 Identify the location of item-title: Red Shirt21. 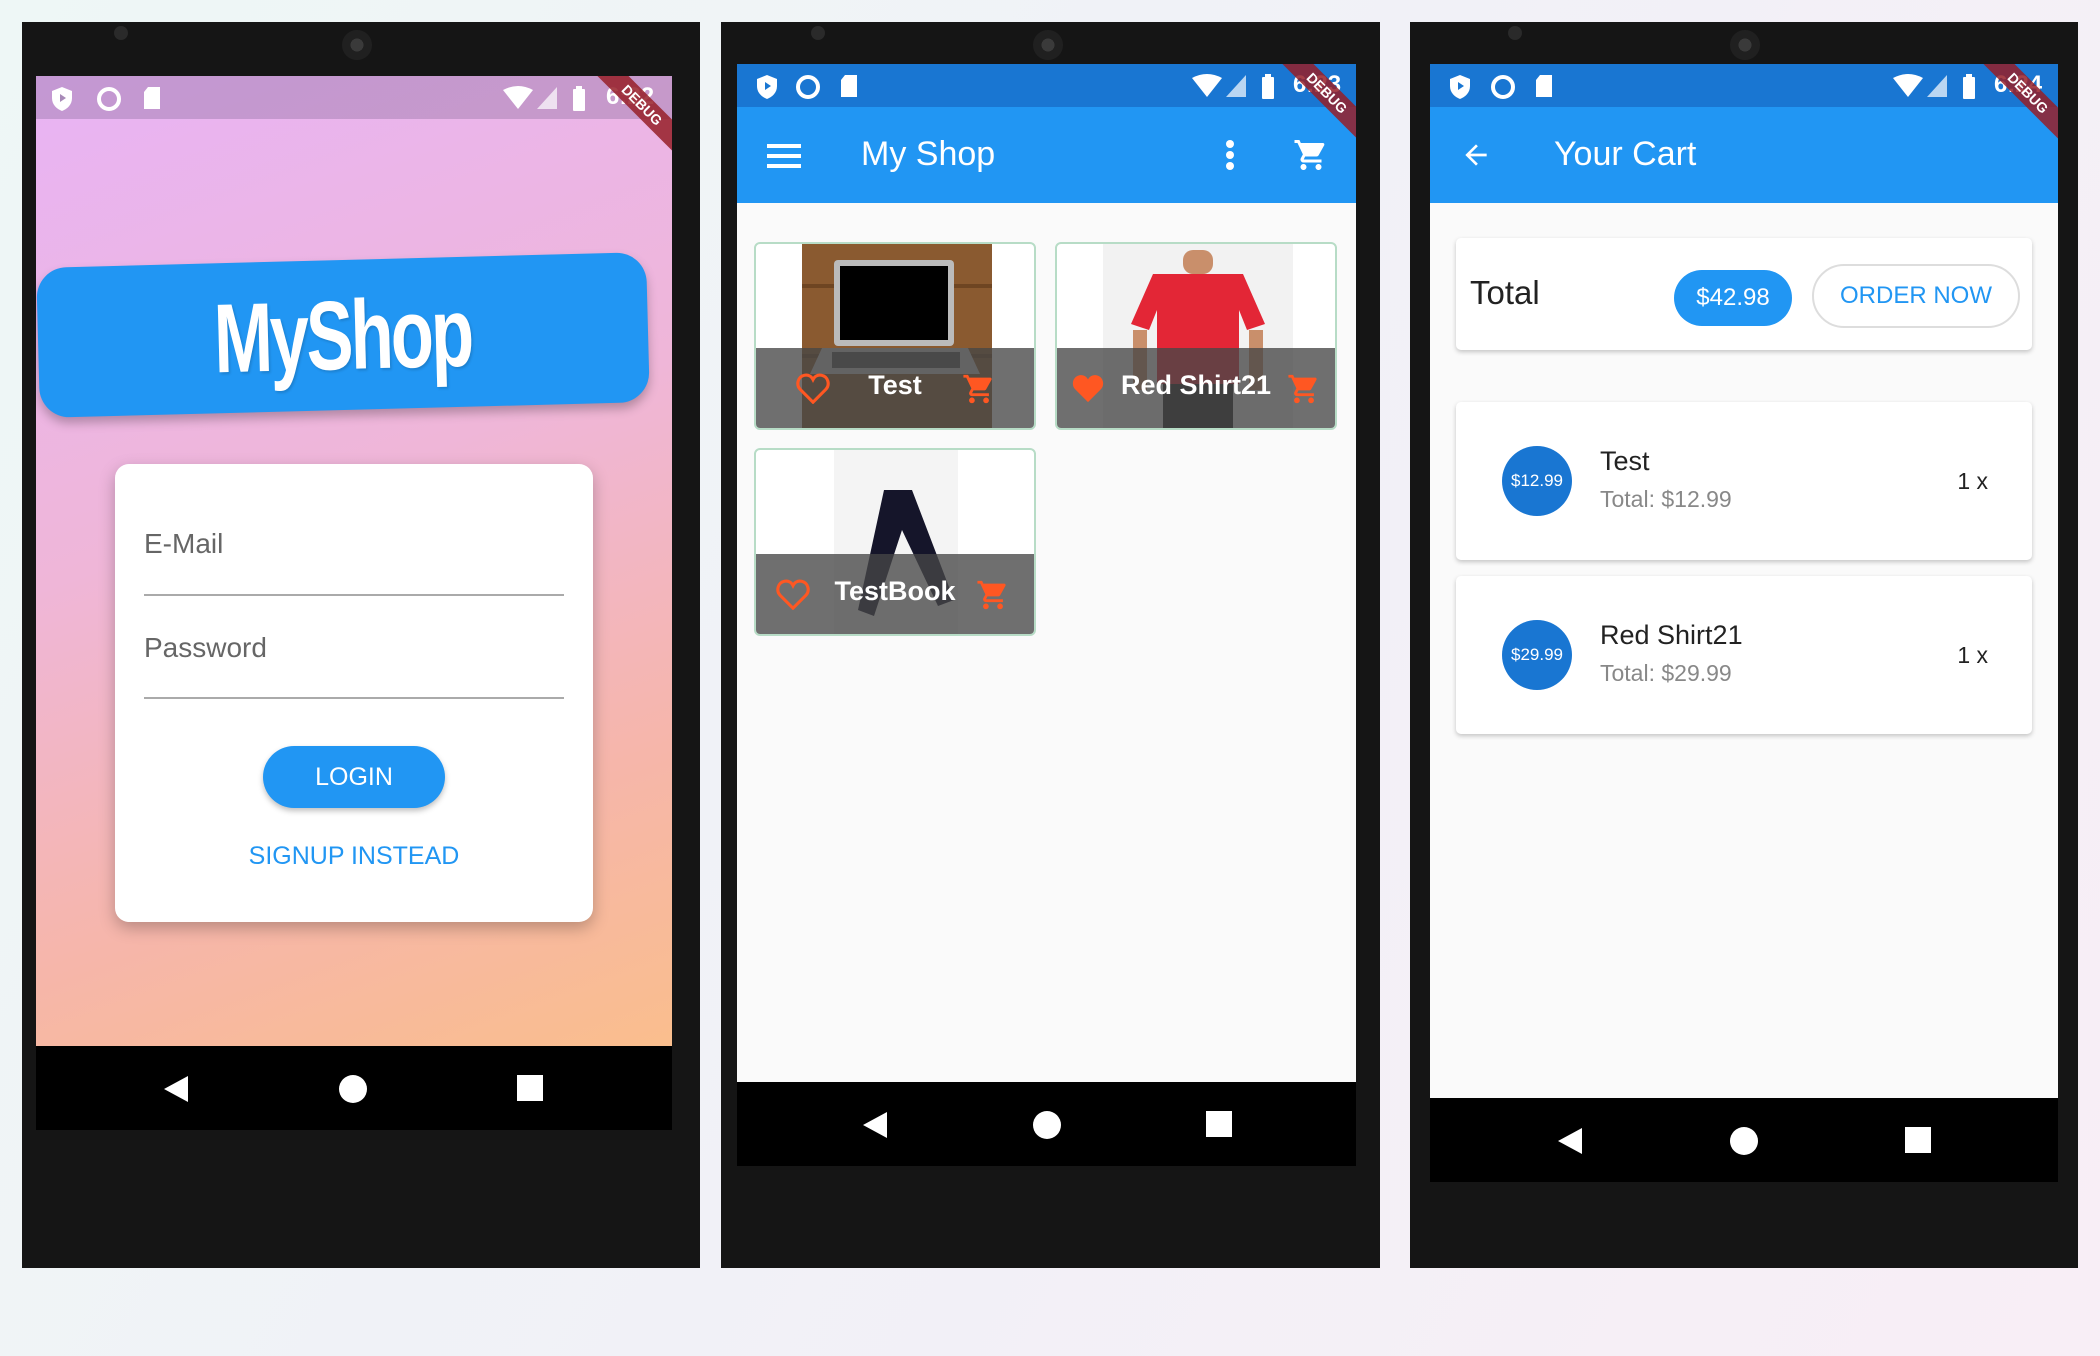
(1671, 635).